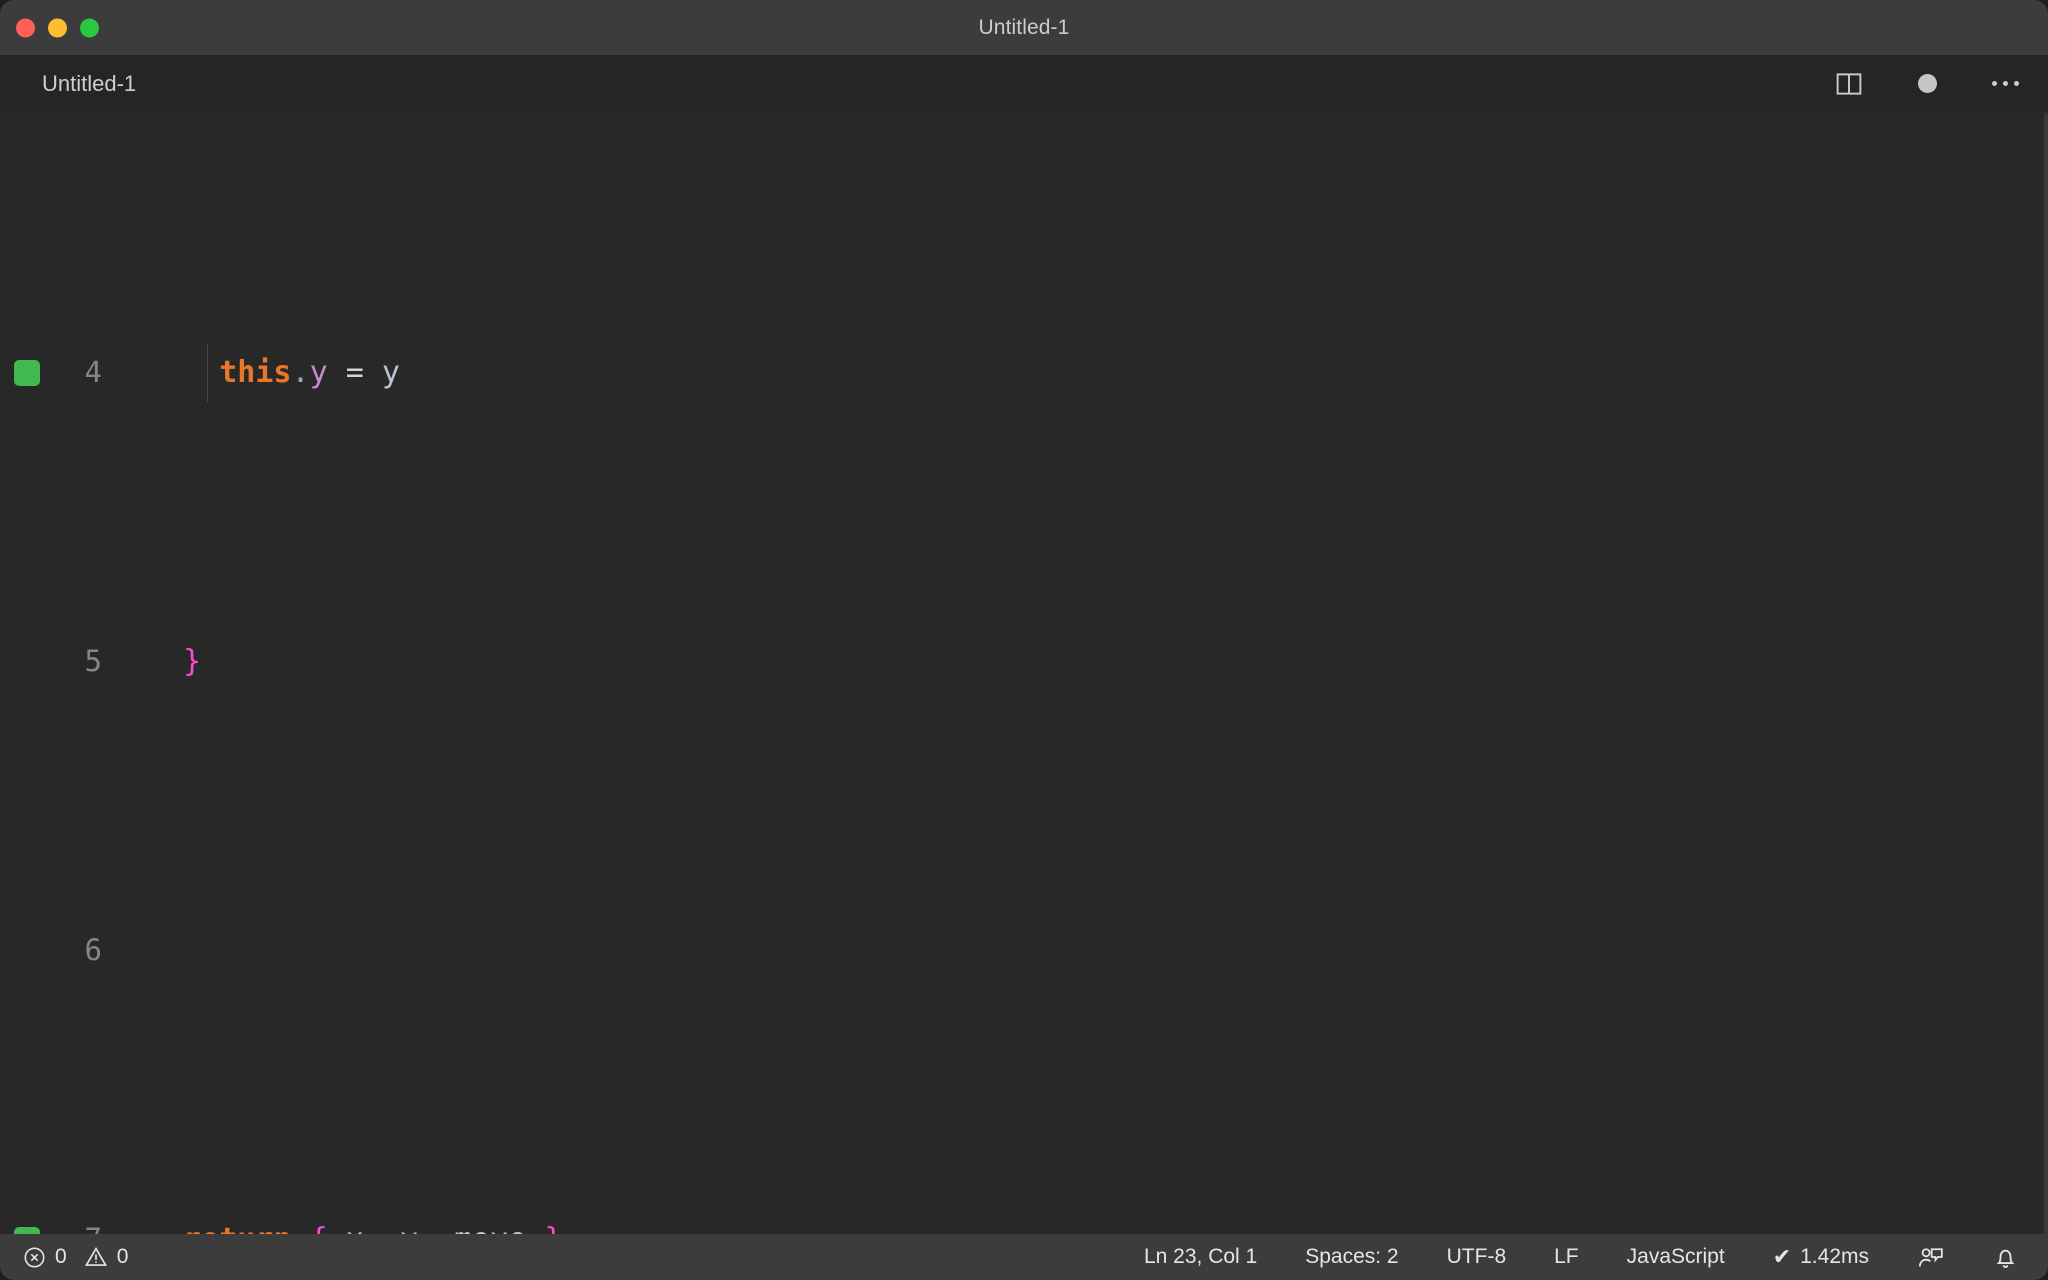 The image size is (2048, 1280). What do you see at coordinates (1088, 1222) in the screenshot?
I see `line-content: return { x, y, move }` at bounding box center [1088, 1222].